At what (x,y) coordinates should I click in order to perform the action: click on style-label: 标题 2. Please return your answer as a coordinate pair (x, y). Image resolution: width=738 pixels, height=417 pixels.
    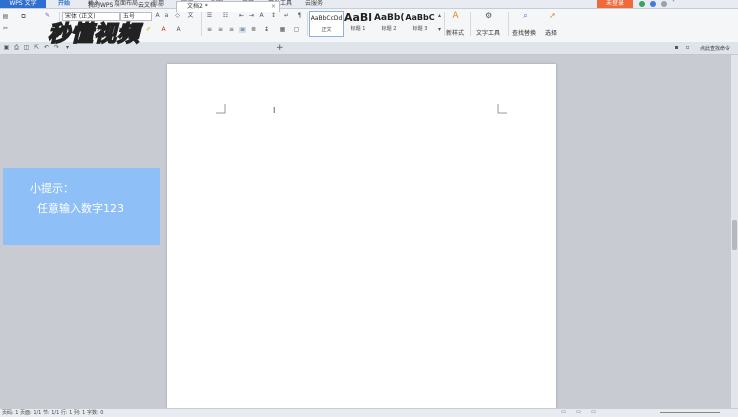
    Looking at the image, I should click on (389, 29).